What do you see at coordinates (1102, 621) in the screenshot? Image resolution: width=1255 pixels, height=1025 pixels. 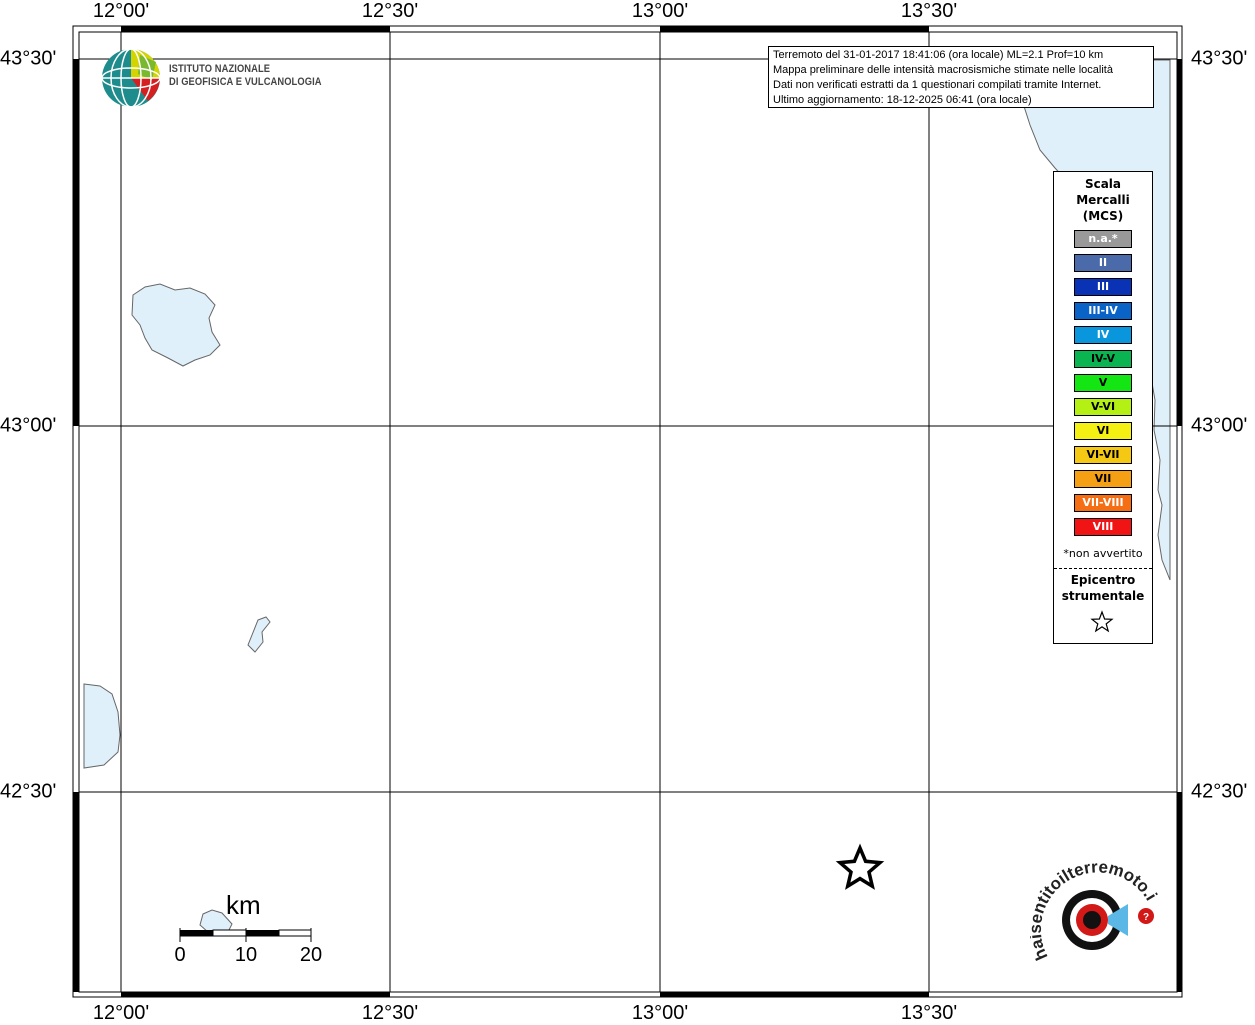 I see `legend-star-icon` at bounding box center [1102, 621].